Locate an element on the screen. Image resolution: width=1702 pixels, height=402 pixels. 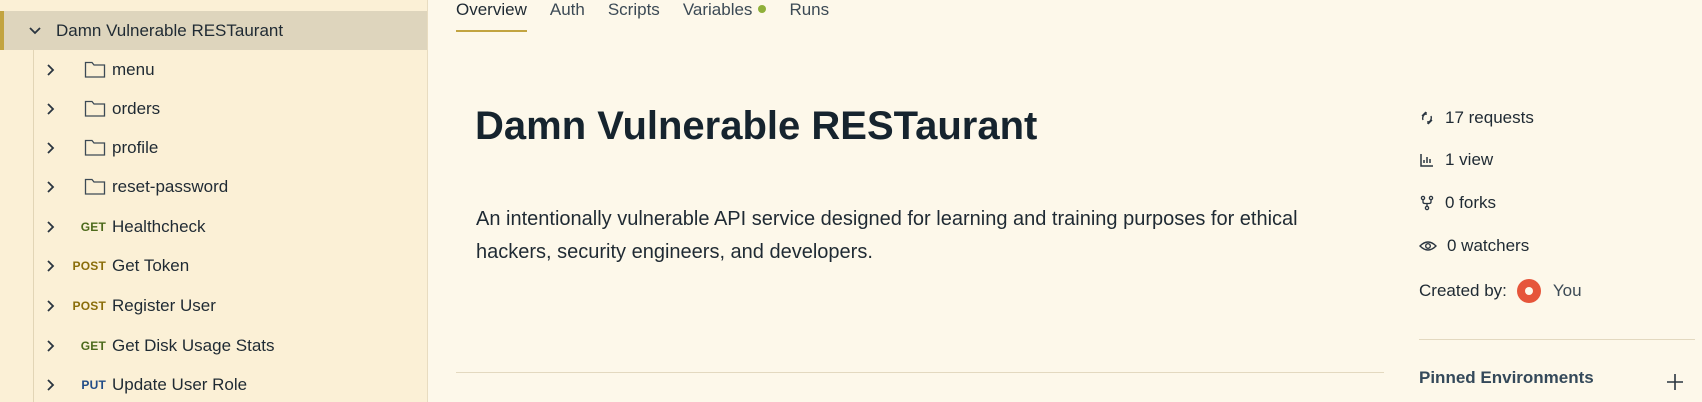
request-name: Register User is located at coordinates (164, 305).